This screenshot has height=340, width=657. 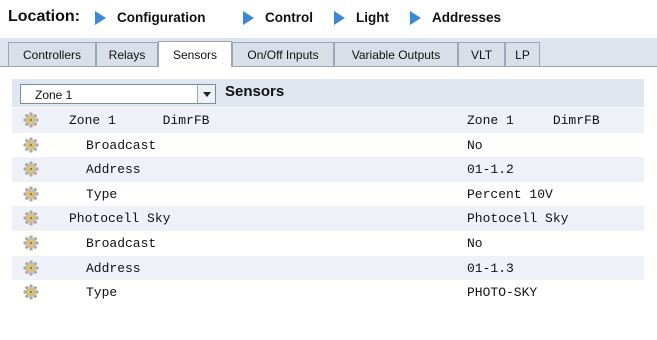 What do you see at coordinates (150, 17) in the screenshot?
I see `breadcrumb-configuration: Configuration` at bounding box center [150, 17].